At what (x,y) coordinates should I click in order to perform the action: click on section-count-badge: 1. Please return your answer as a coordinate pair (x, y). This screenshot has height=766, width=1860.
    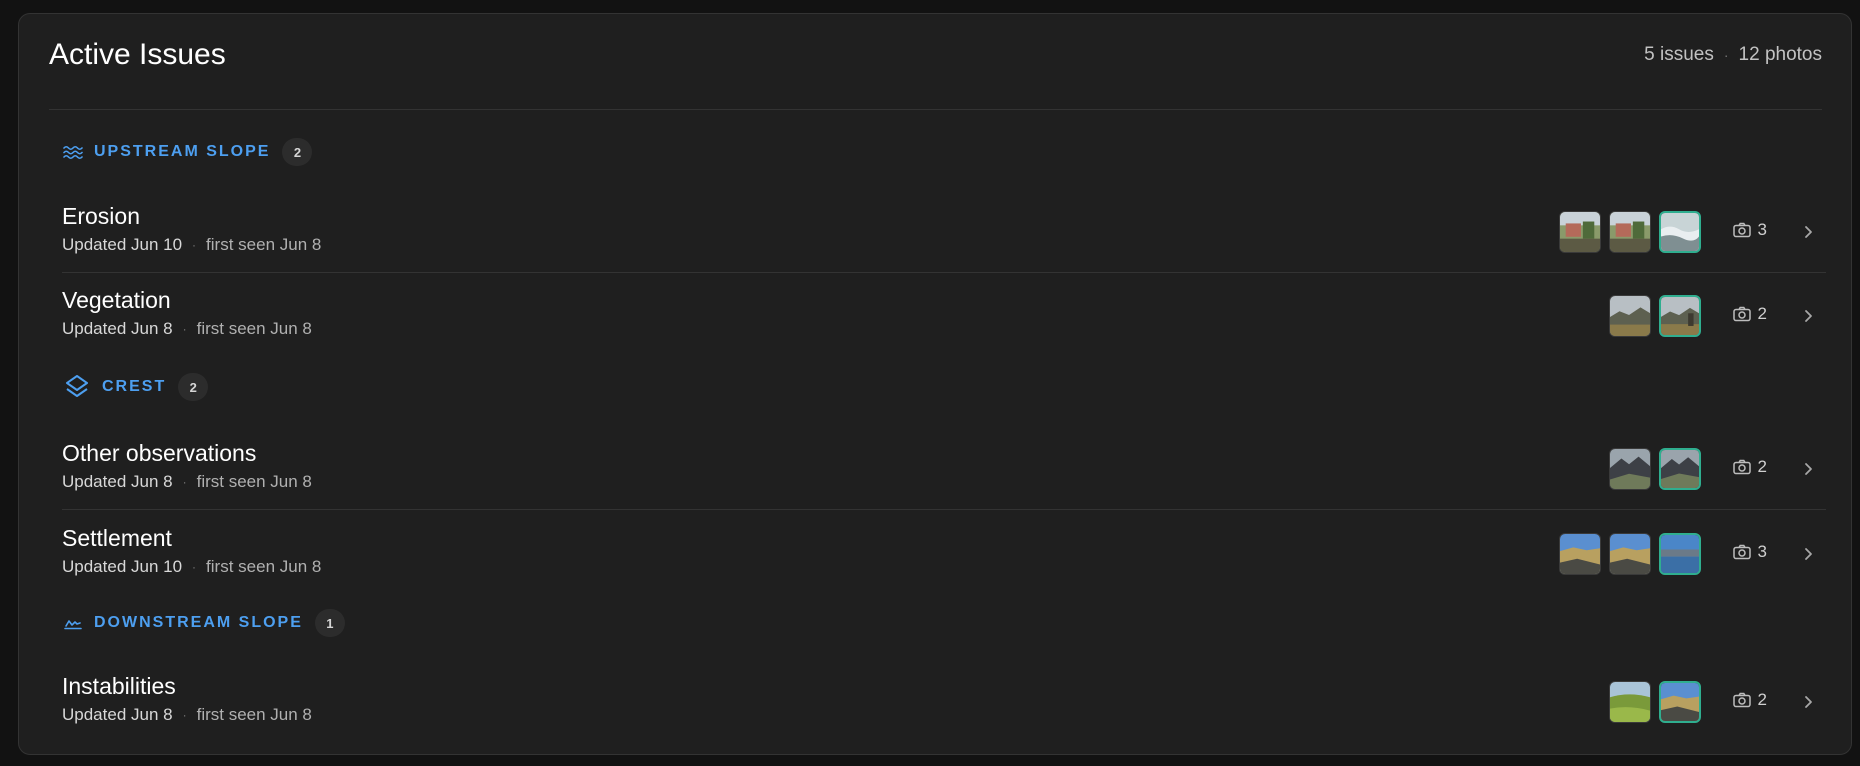
    Looking at the image, I should click on (329, 623).